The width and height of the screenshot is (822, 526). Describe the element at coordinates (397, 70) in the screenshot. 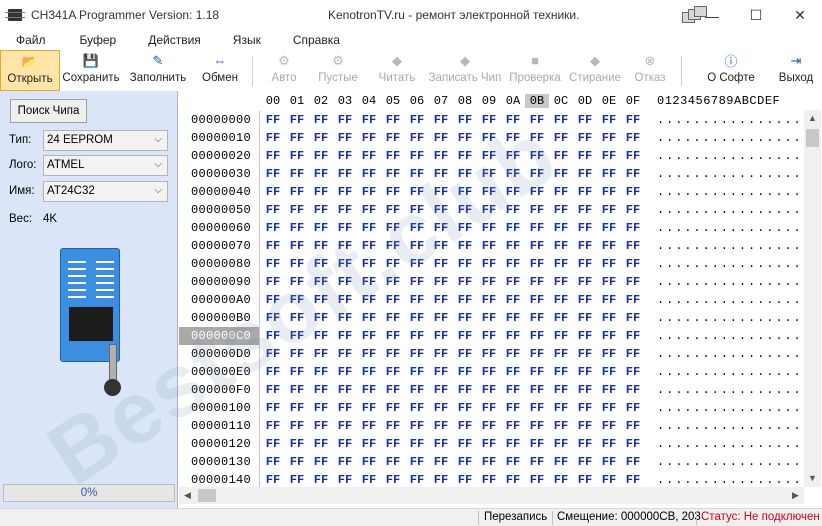

I see `toolbar-chip-read-button: ◆ Читать` at that location.